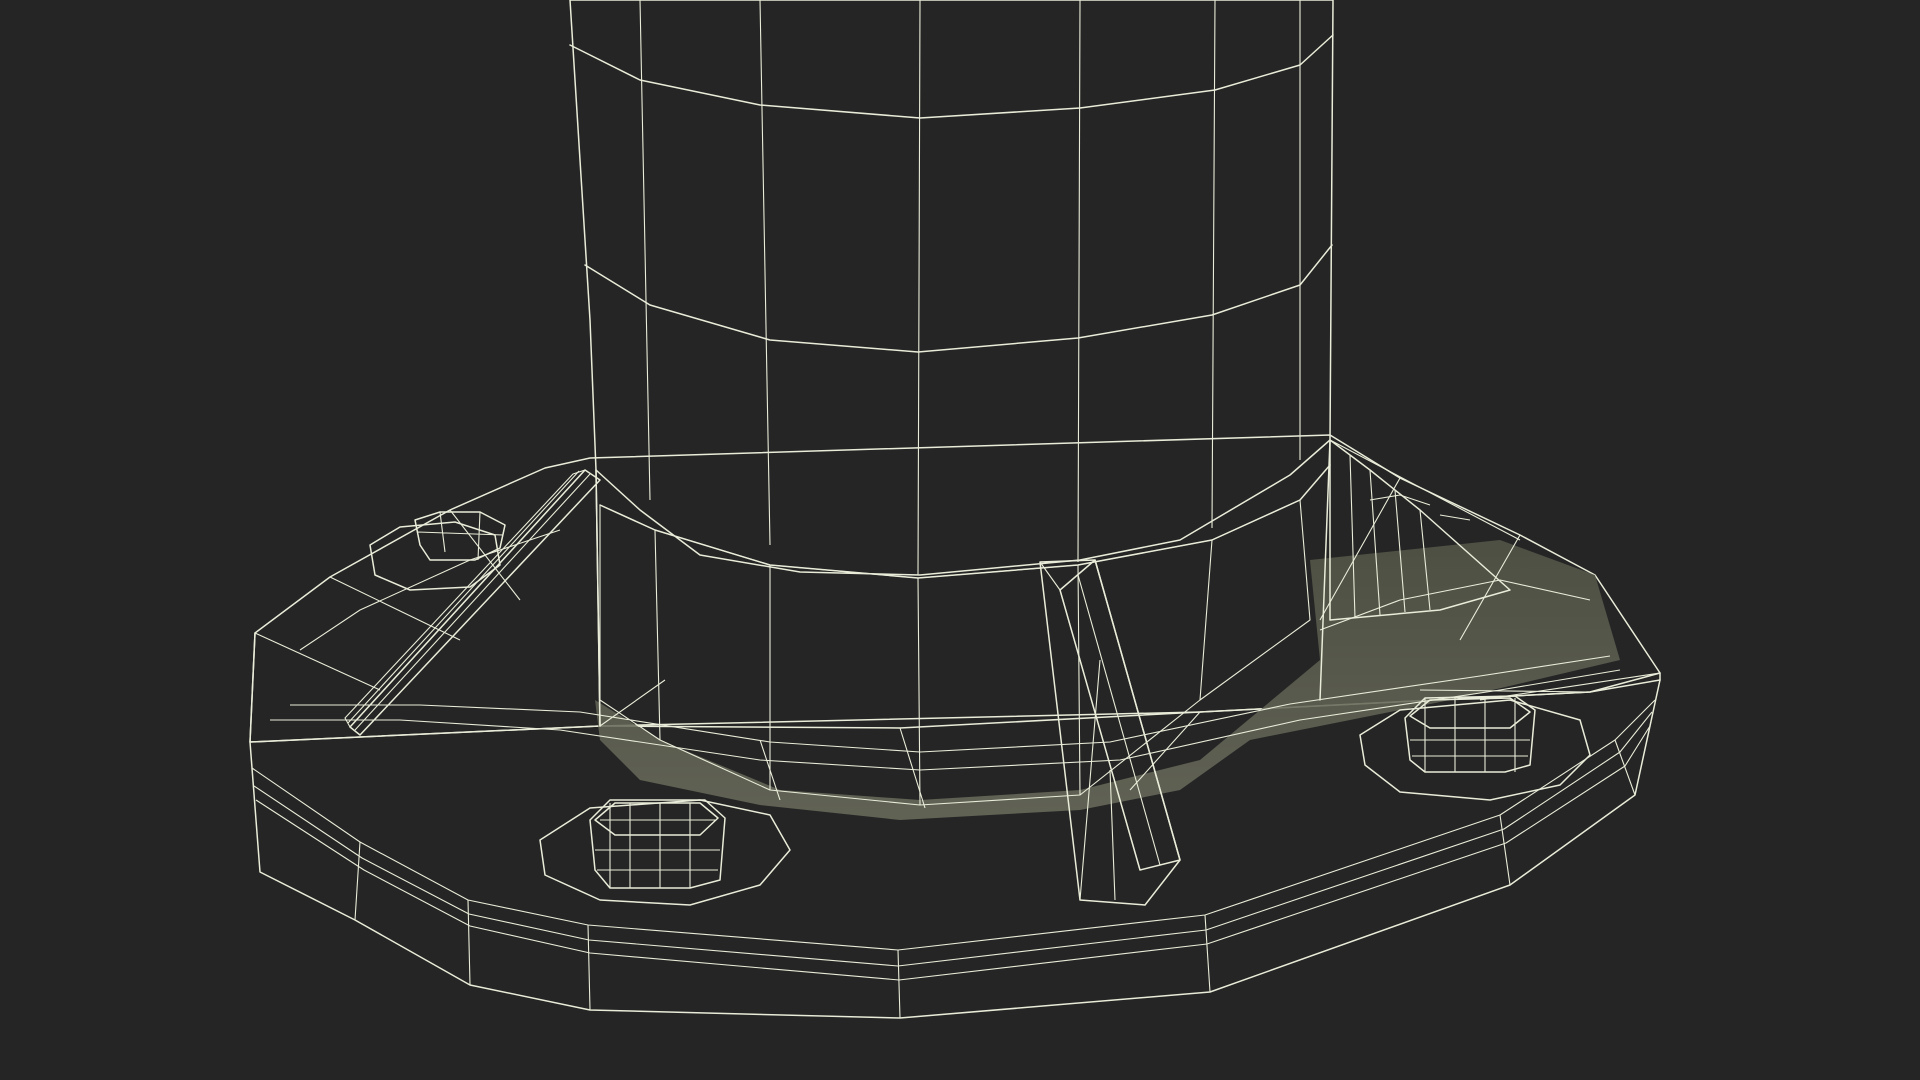  I want to click on bolt-right, so click(1475, 748).